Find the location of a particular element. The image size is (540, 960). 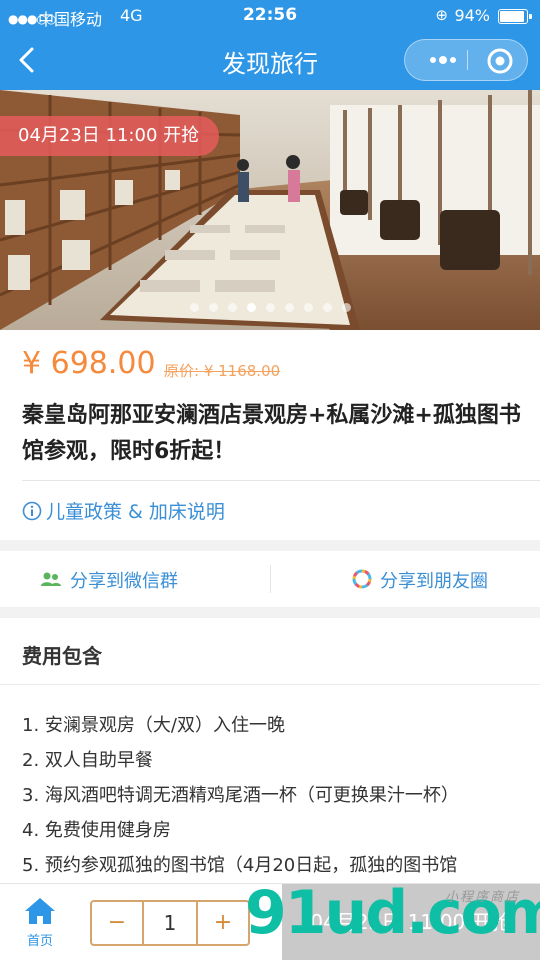

child-policy-label: 儿童政策 & 加床说明 is located at coordinates (135, 512).